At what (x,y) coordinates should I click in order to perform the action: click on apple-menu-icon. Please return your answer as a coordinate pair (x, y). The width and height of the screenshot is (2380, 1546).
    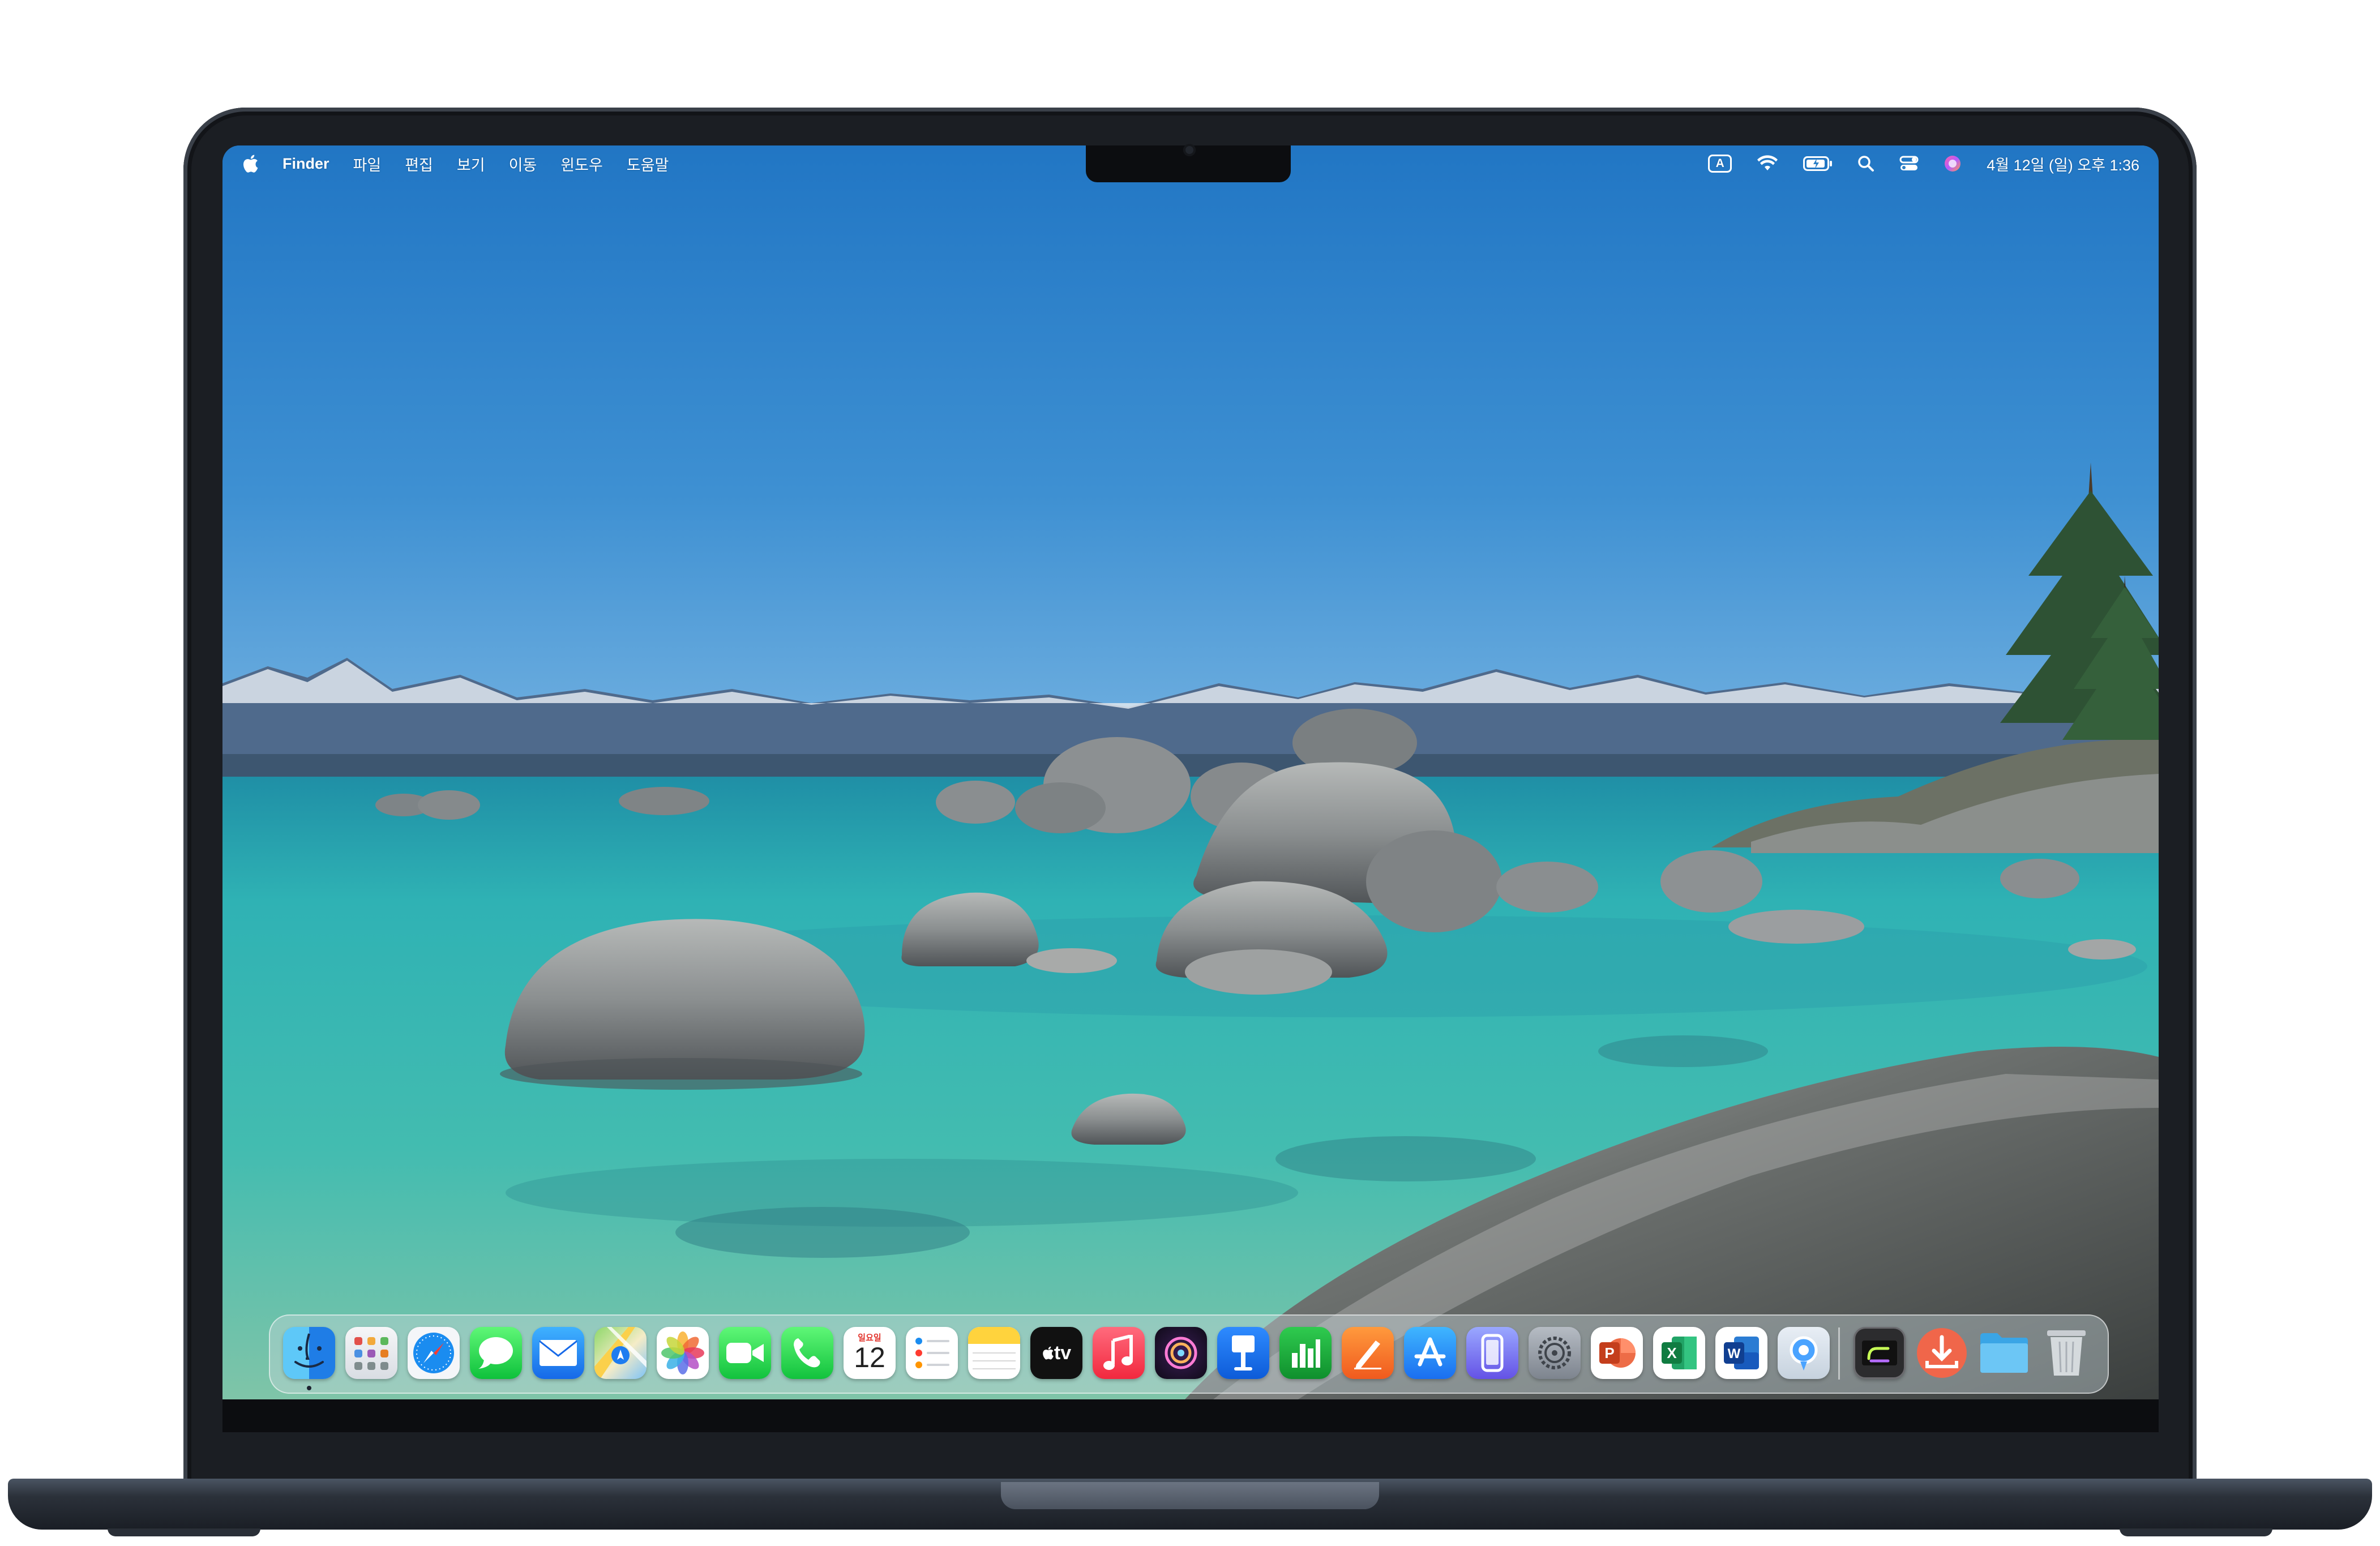
    Looking at the image, I should click on (250, 163).